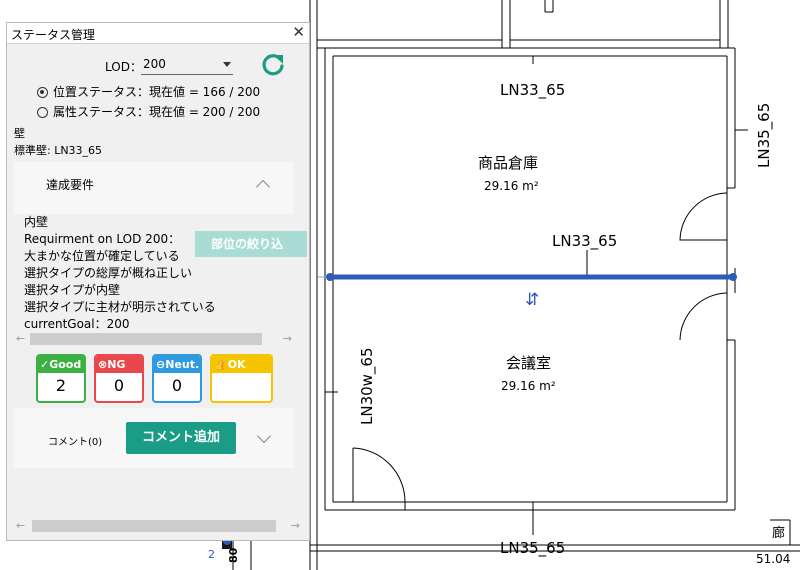  I want to click on status-neutral-header: ⊖Neut., so click(177, 364).